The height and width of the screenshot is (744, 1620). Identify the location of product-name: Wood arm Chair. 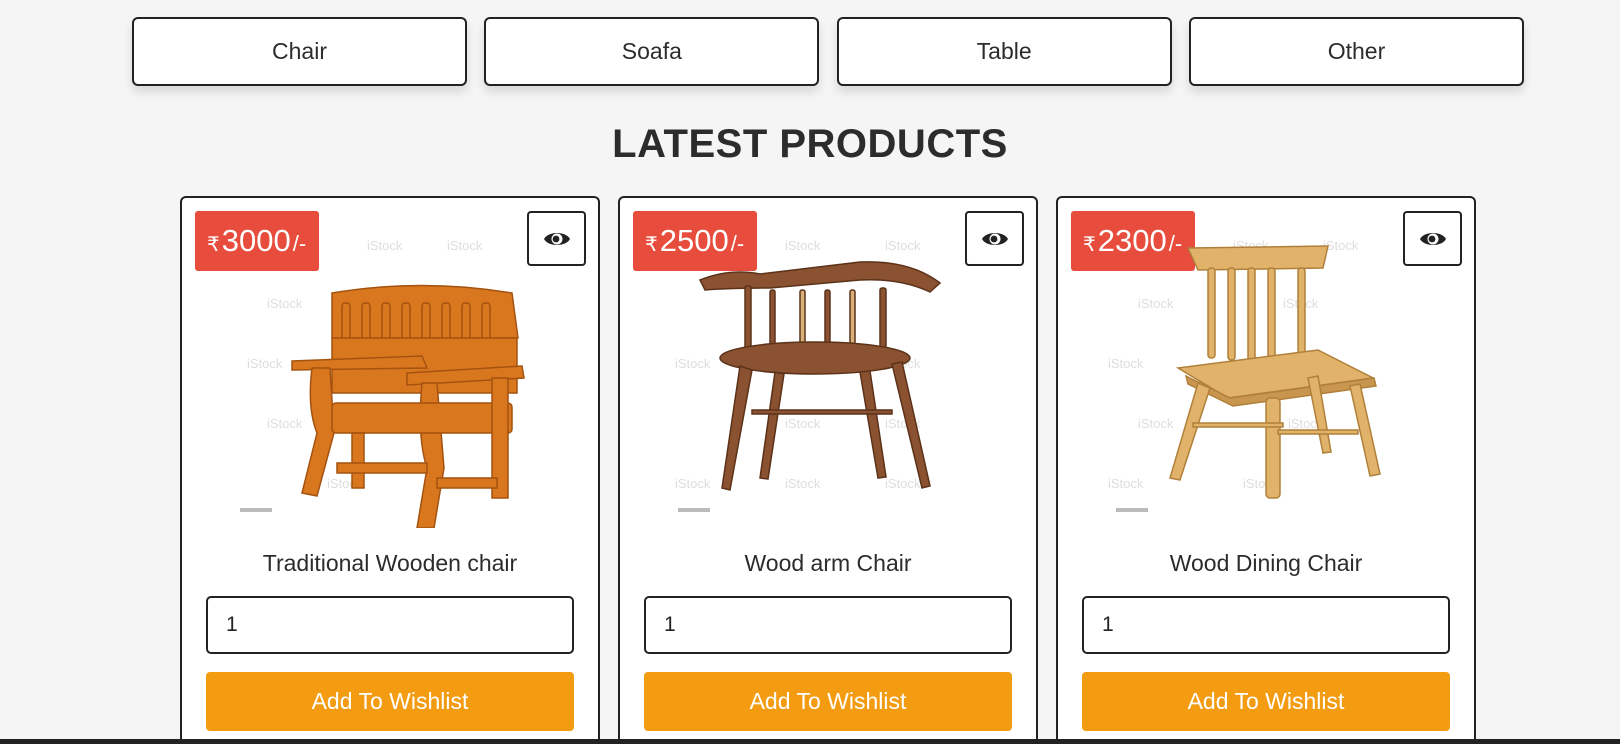
(828, 563).